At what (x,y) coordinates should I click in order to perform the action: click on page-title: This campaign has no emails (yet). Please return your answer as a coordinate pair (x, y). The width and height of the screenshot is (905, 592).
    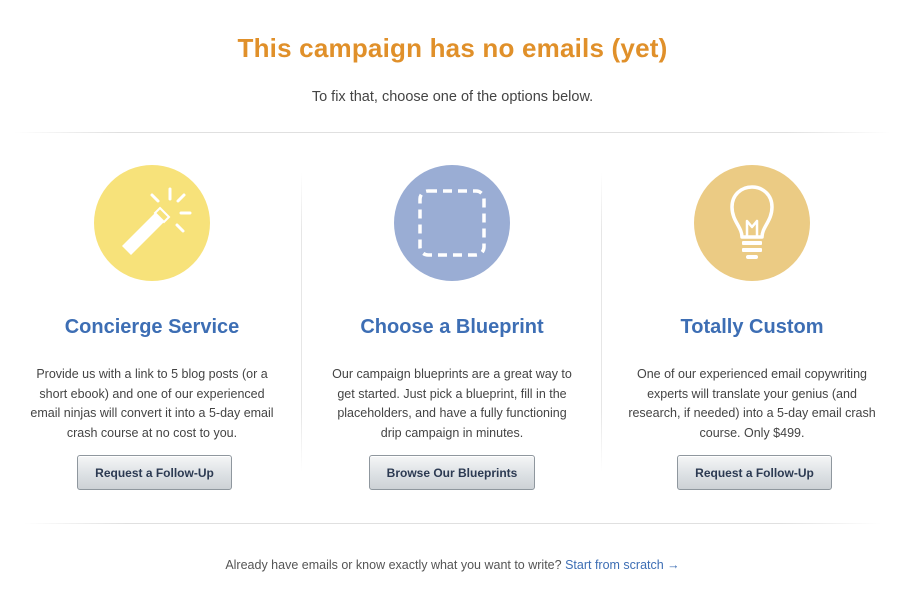
    Looking at the image, I should click on (452, 48).